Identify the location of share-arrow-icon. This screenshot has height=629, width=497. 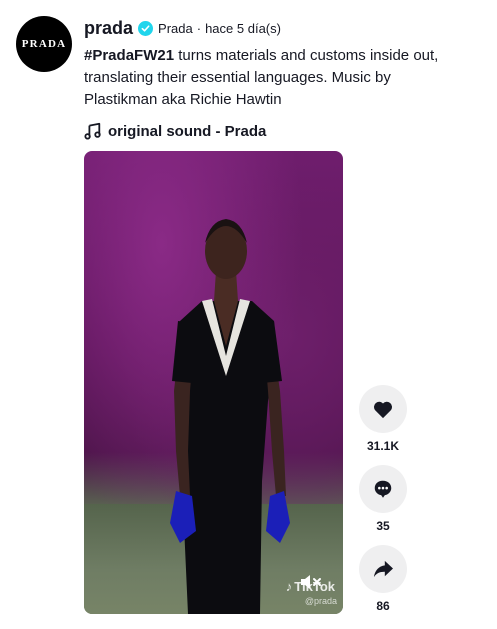
(383, 569).